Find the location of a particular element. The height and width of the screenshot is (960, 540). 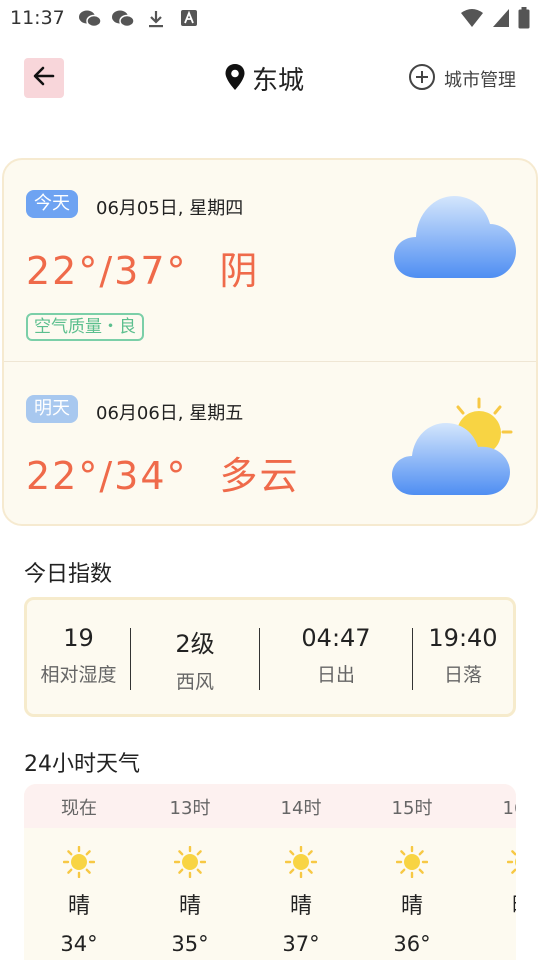

hour-time: 13时 is located at coordinates (190, 808).